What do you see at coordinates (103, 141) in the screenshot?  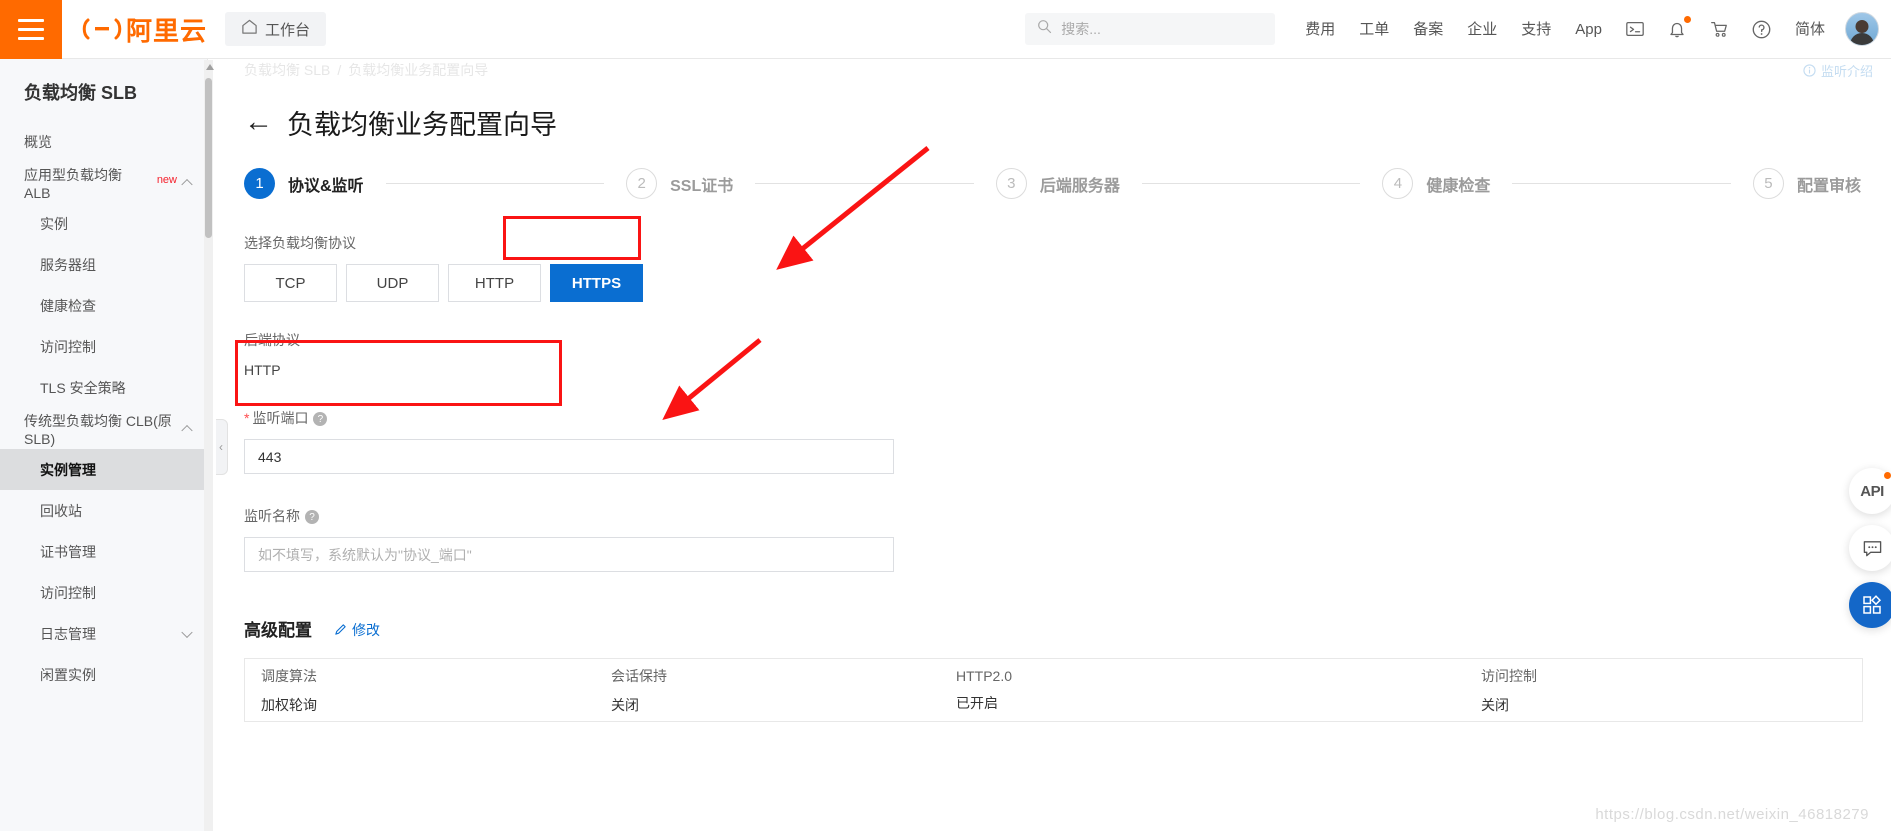 I see `sidebar-item-overview: 概览` at bounding box center [103, 141].